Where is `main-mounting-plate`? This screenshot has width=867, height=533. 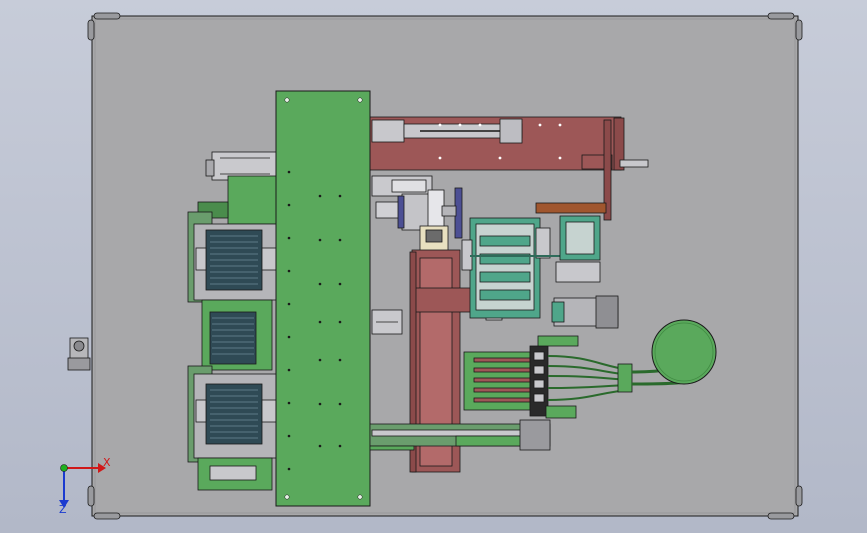
main-mounting-plate is located at coordinates (323, 298).